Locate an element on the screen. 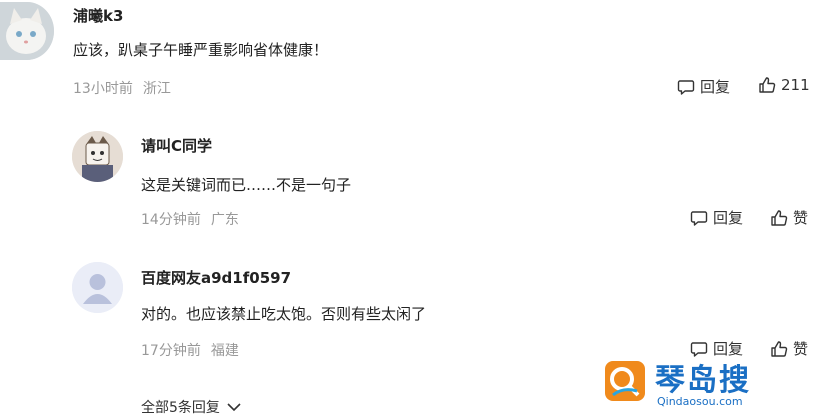  reply-time: 14分钟前 is located at coordinates (171, 220).